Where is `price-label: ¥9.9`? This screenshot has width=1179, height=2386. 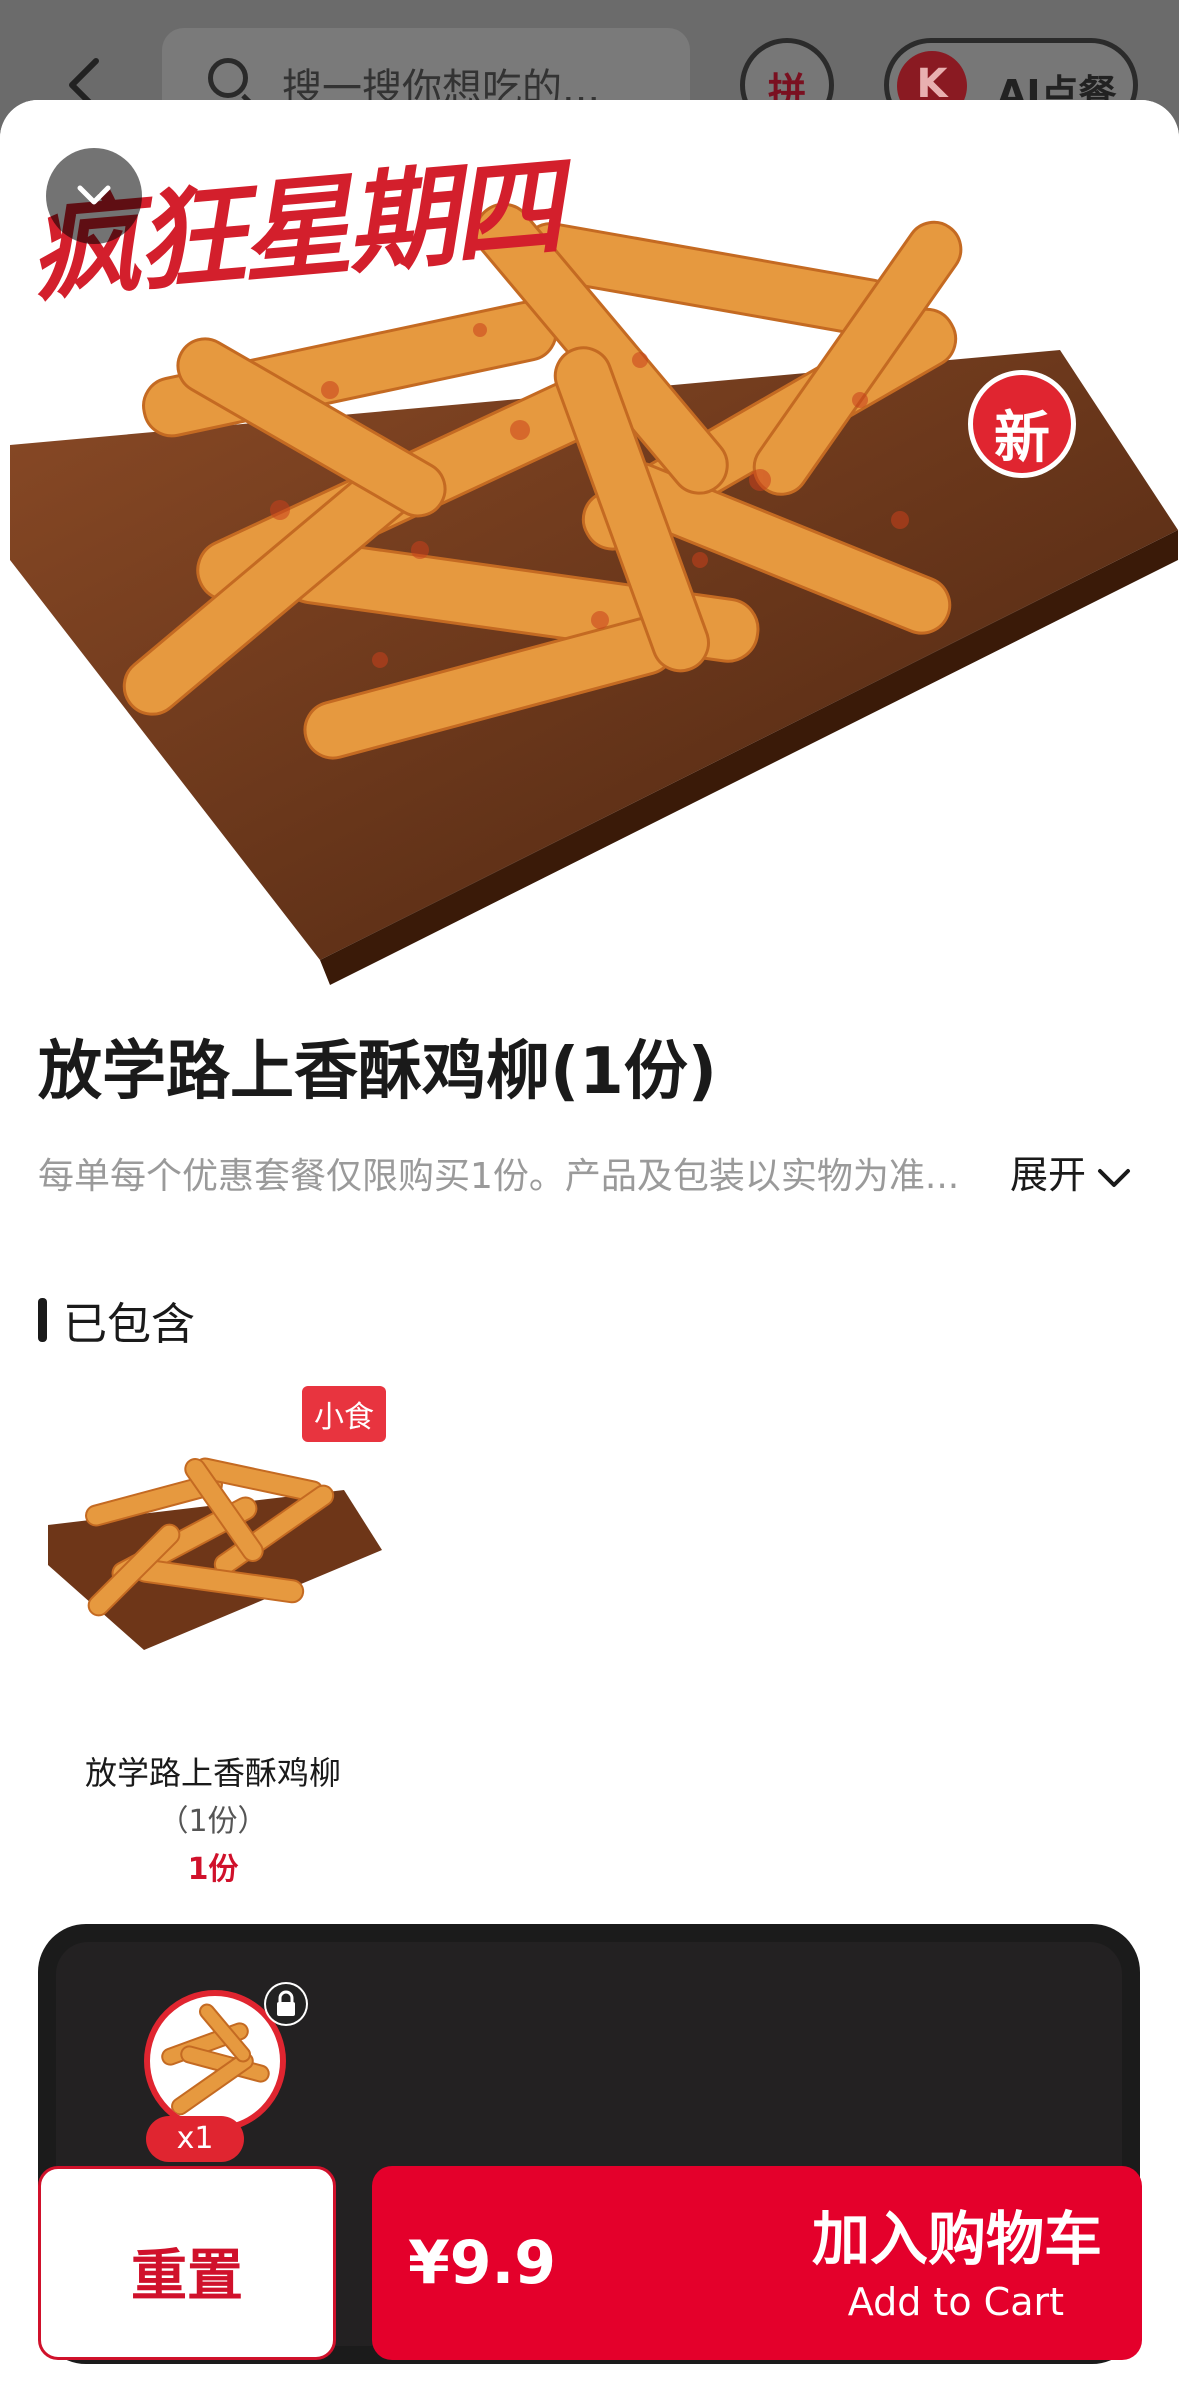 price-label: ¥9.9 is located at coordinates (482, 2263).